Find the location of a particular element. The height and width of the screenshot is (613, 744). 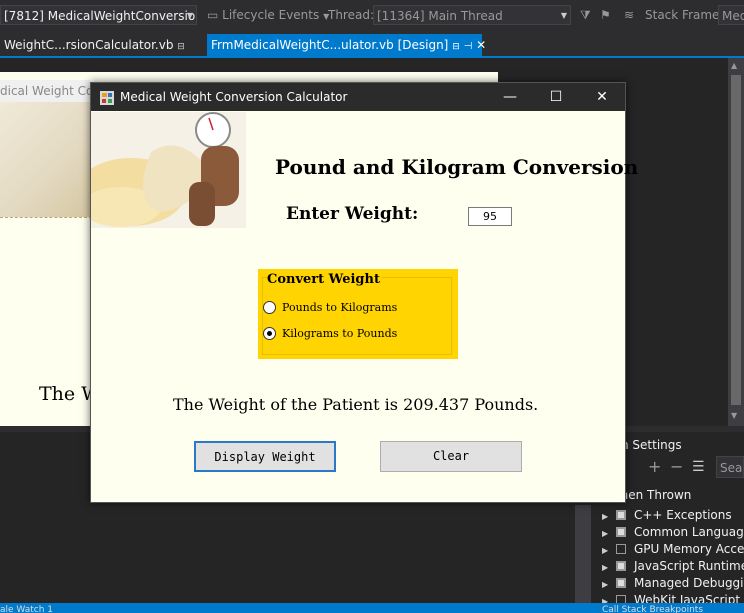

radio-pounds-to-kilograms: Pounds to Kilograms is located at coordinates (358, 308).